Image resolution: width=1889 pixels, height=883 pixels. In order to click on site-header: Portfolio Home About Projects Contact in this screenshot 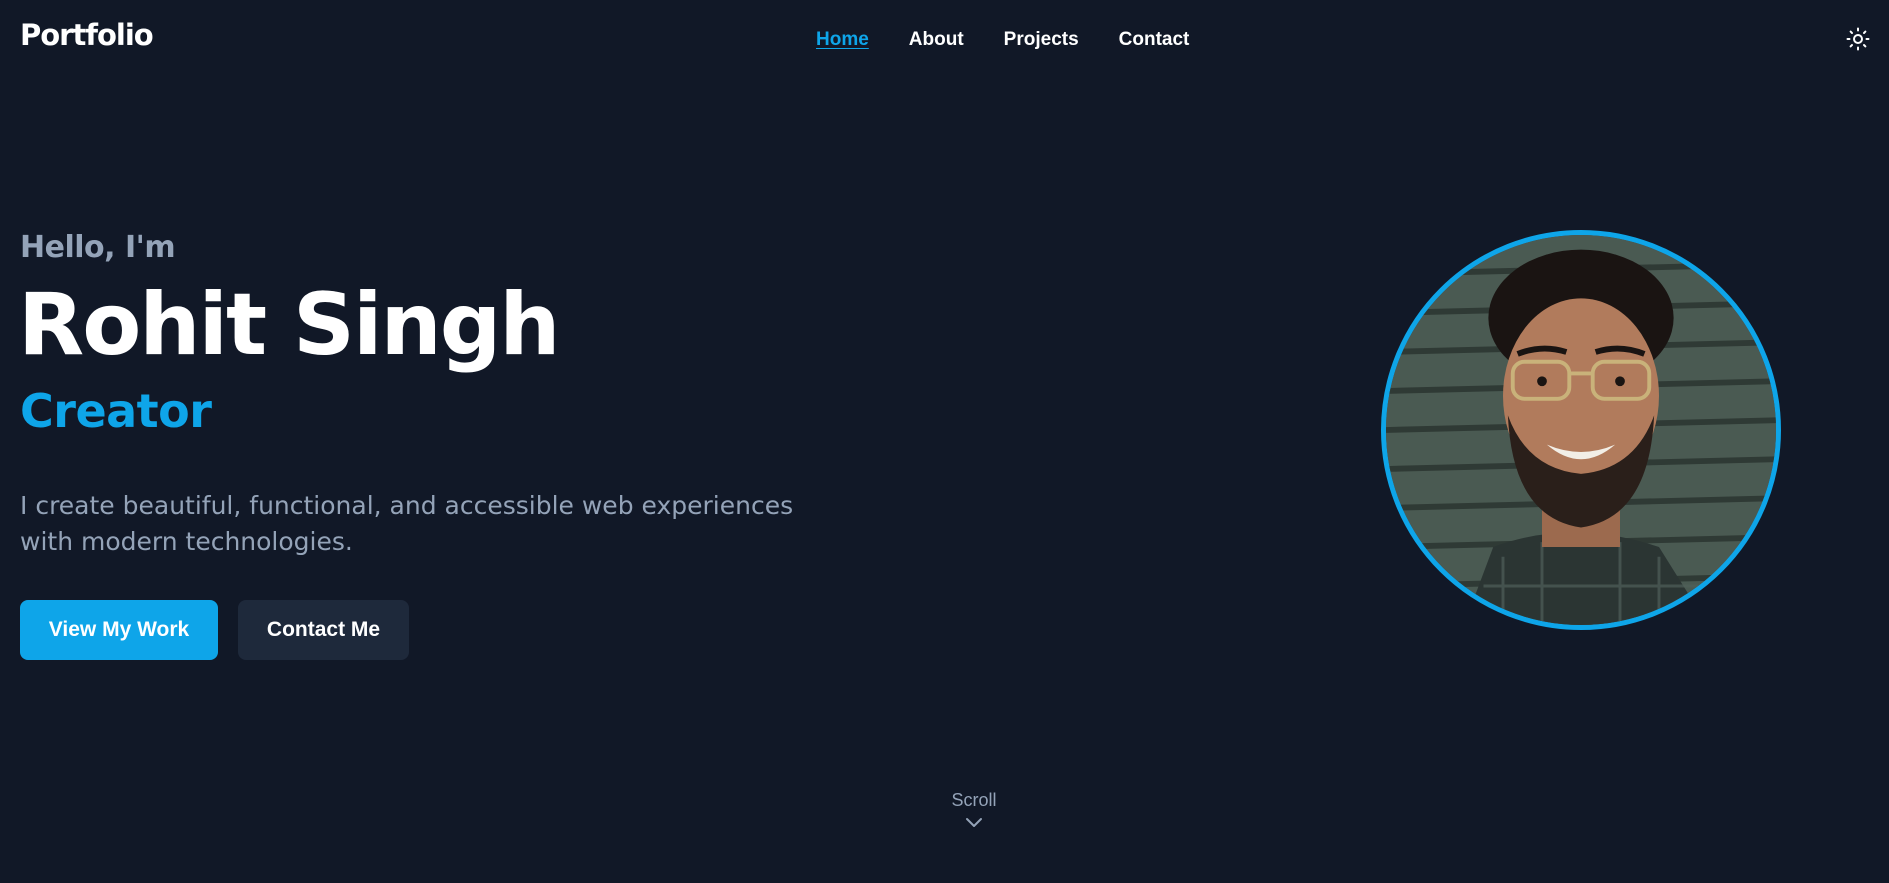, I will do `click(944, 40)`.